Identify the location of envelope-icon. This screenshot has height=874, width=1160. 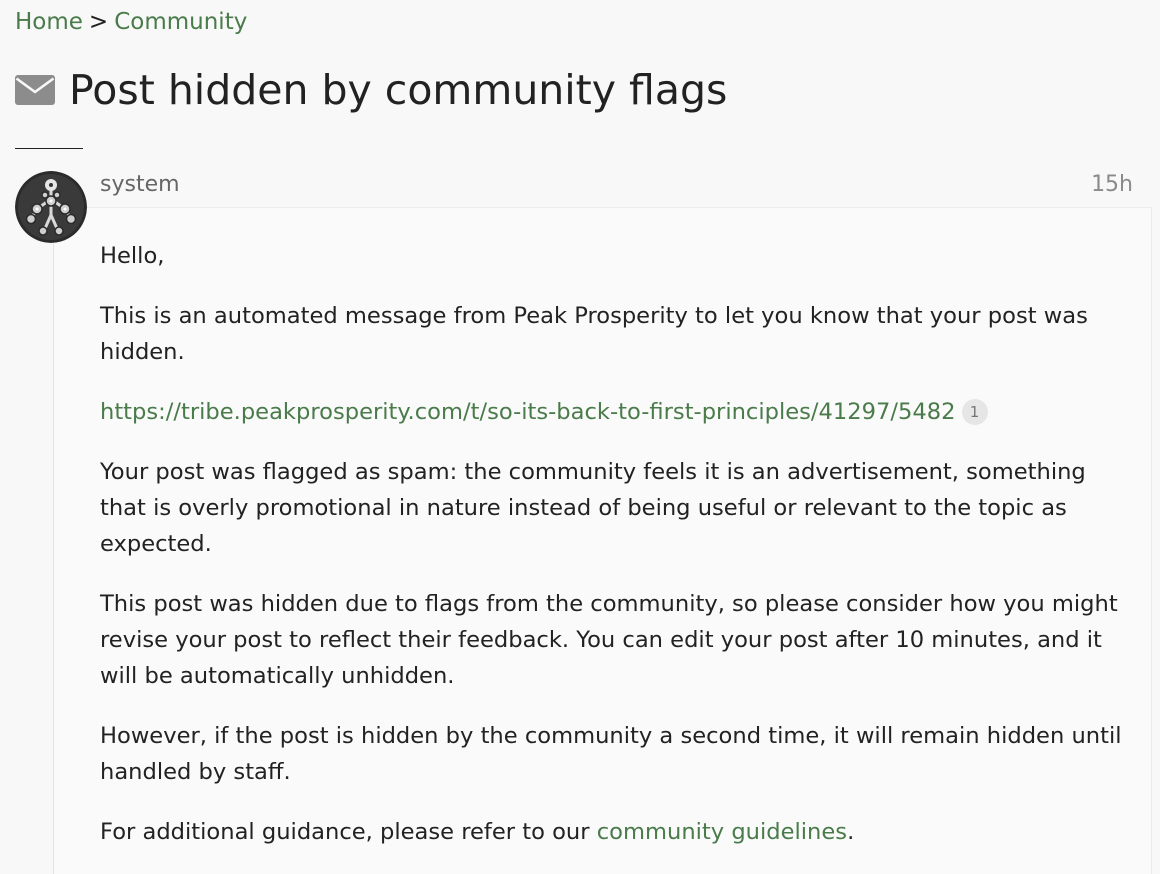
(35, 90).